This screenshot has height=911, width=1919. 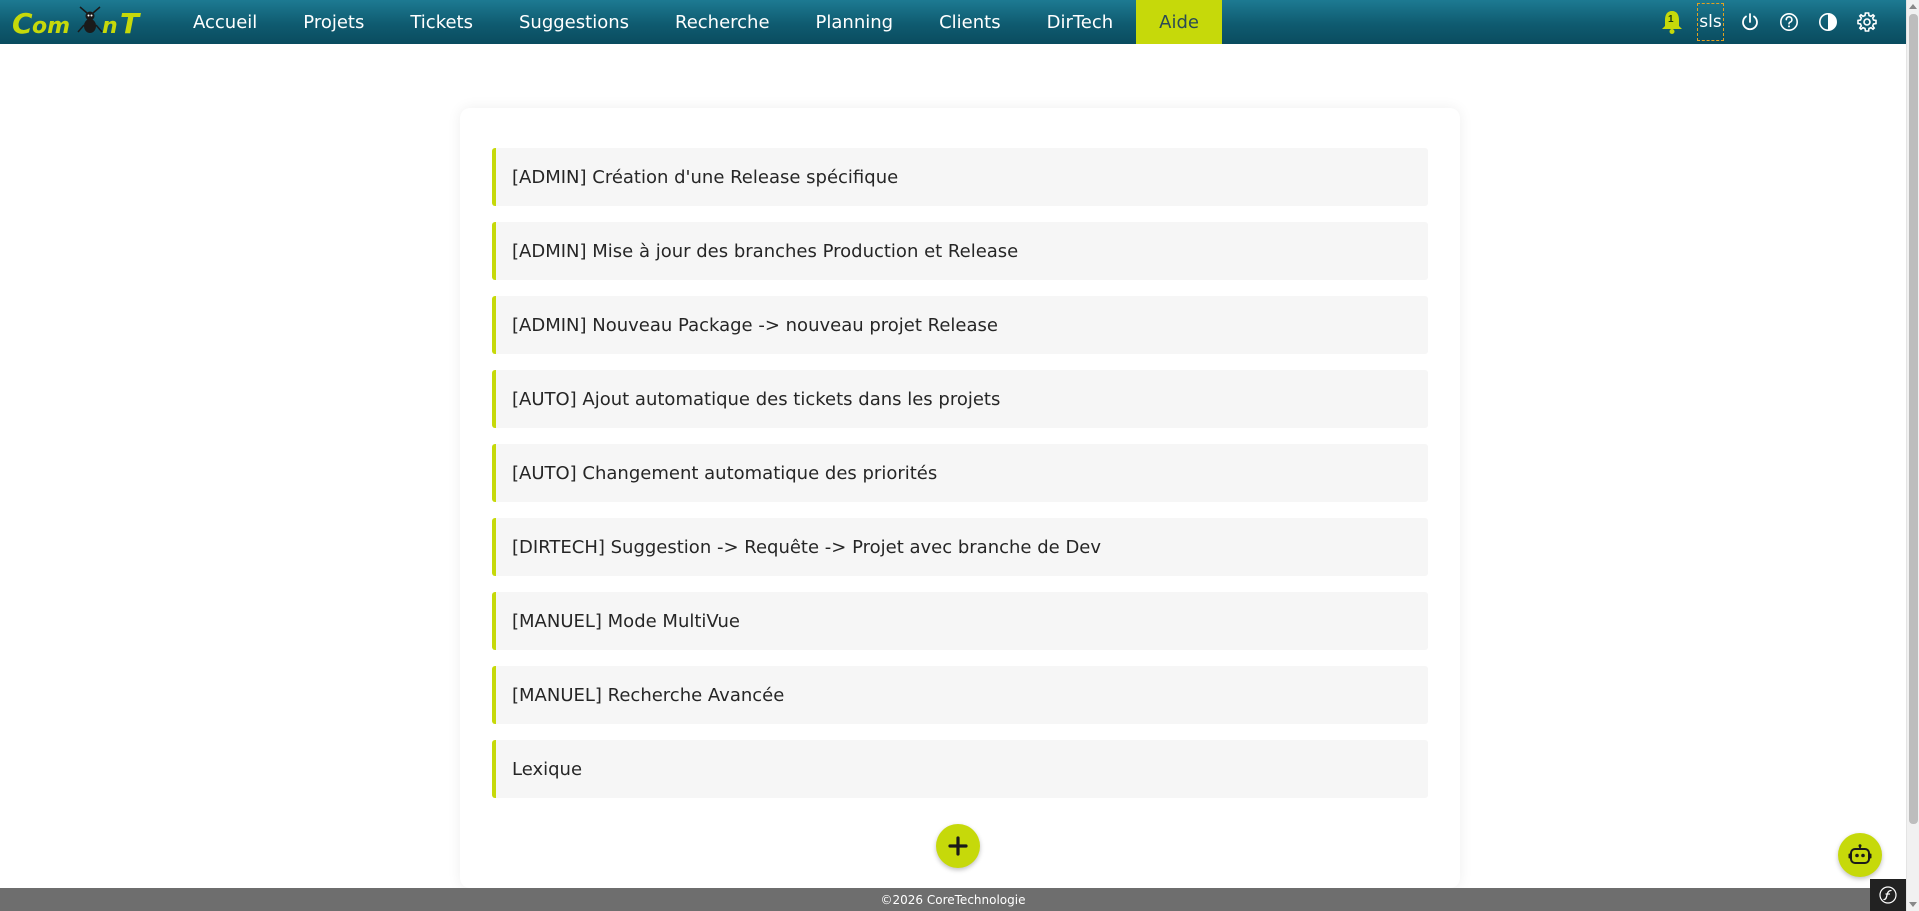 What do you see at coordinates (130, 23) in the screenshot?
I see `svg-text: T` at bounding box center [130, 23].